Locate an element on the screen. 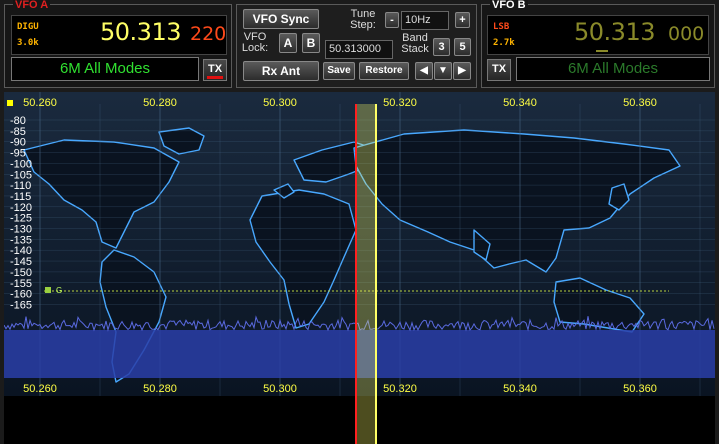 The height and width of the screenshot is (444, 719). vfo-sync-button: VFO Sync is located at coordinates (281, 19).